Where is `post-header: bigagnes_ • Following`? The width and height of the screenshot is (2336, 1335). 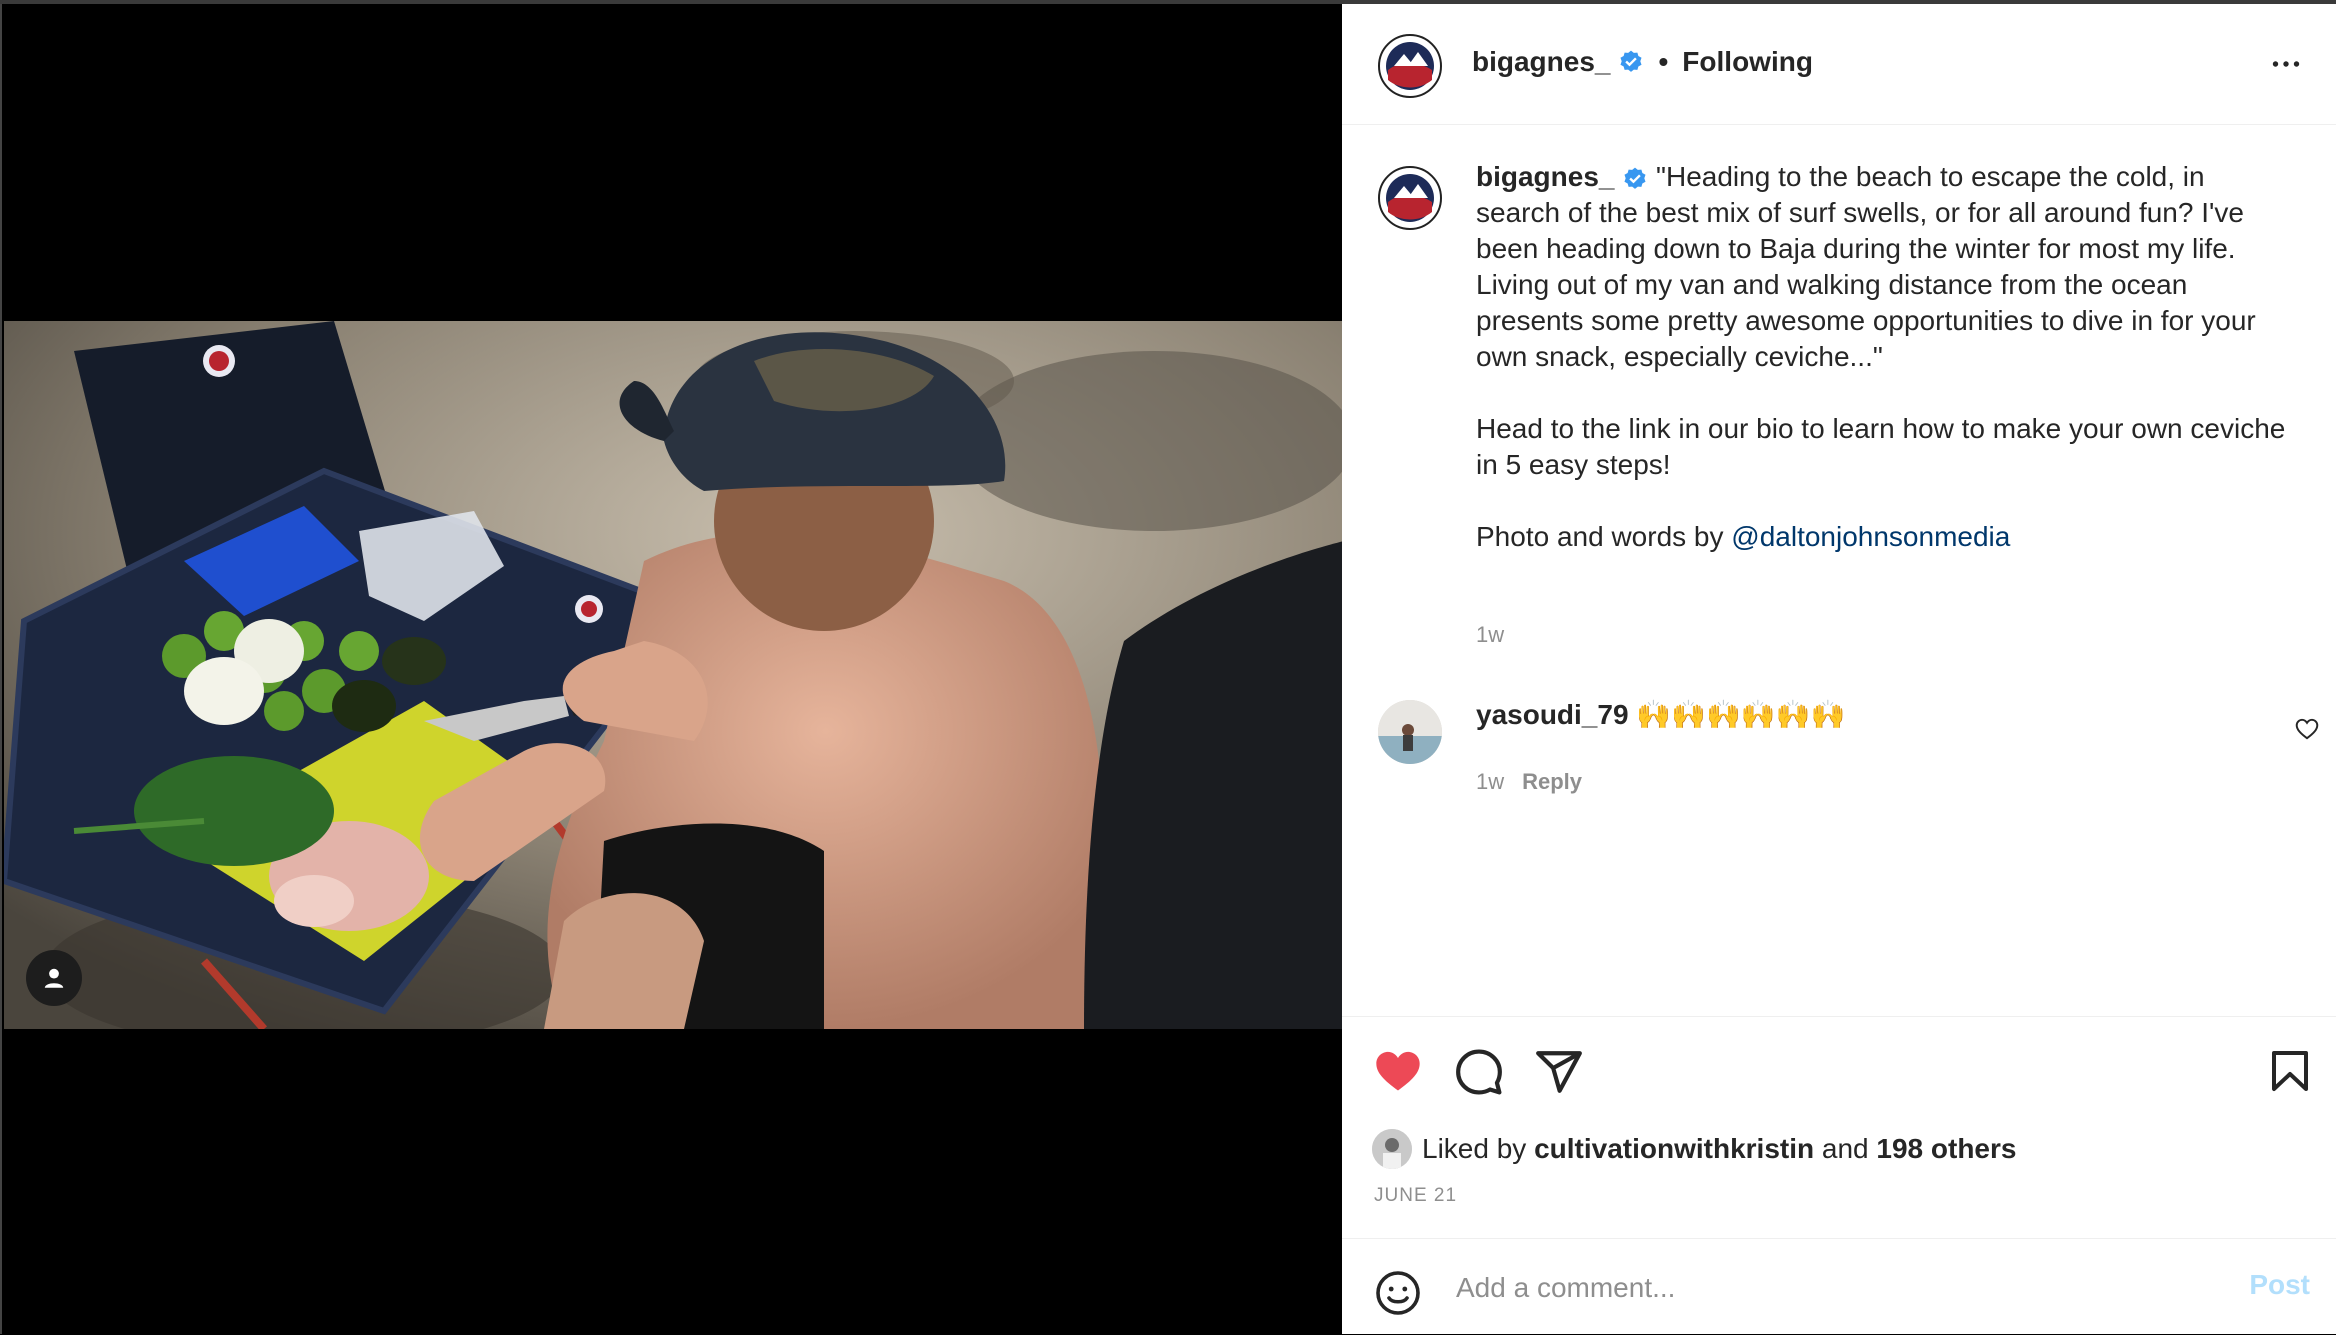 post-header: bigagnes_ • Following is located at coordinates (1839, 64).